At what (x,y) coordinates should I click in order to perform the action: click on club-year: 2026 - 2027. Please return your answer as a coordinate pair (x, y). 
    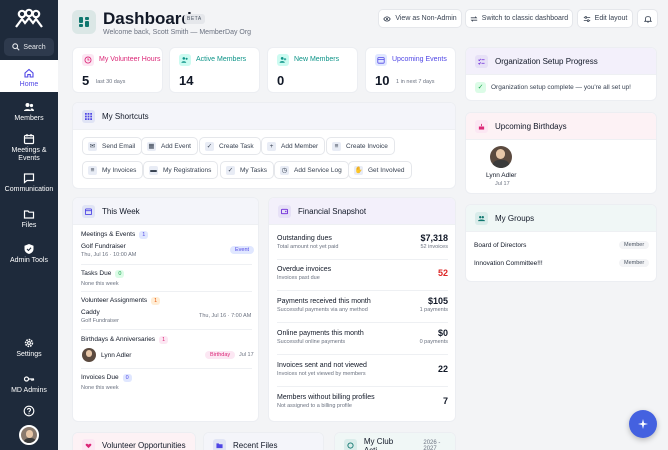
    Looking at the image, I should click on (432, 444).